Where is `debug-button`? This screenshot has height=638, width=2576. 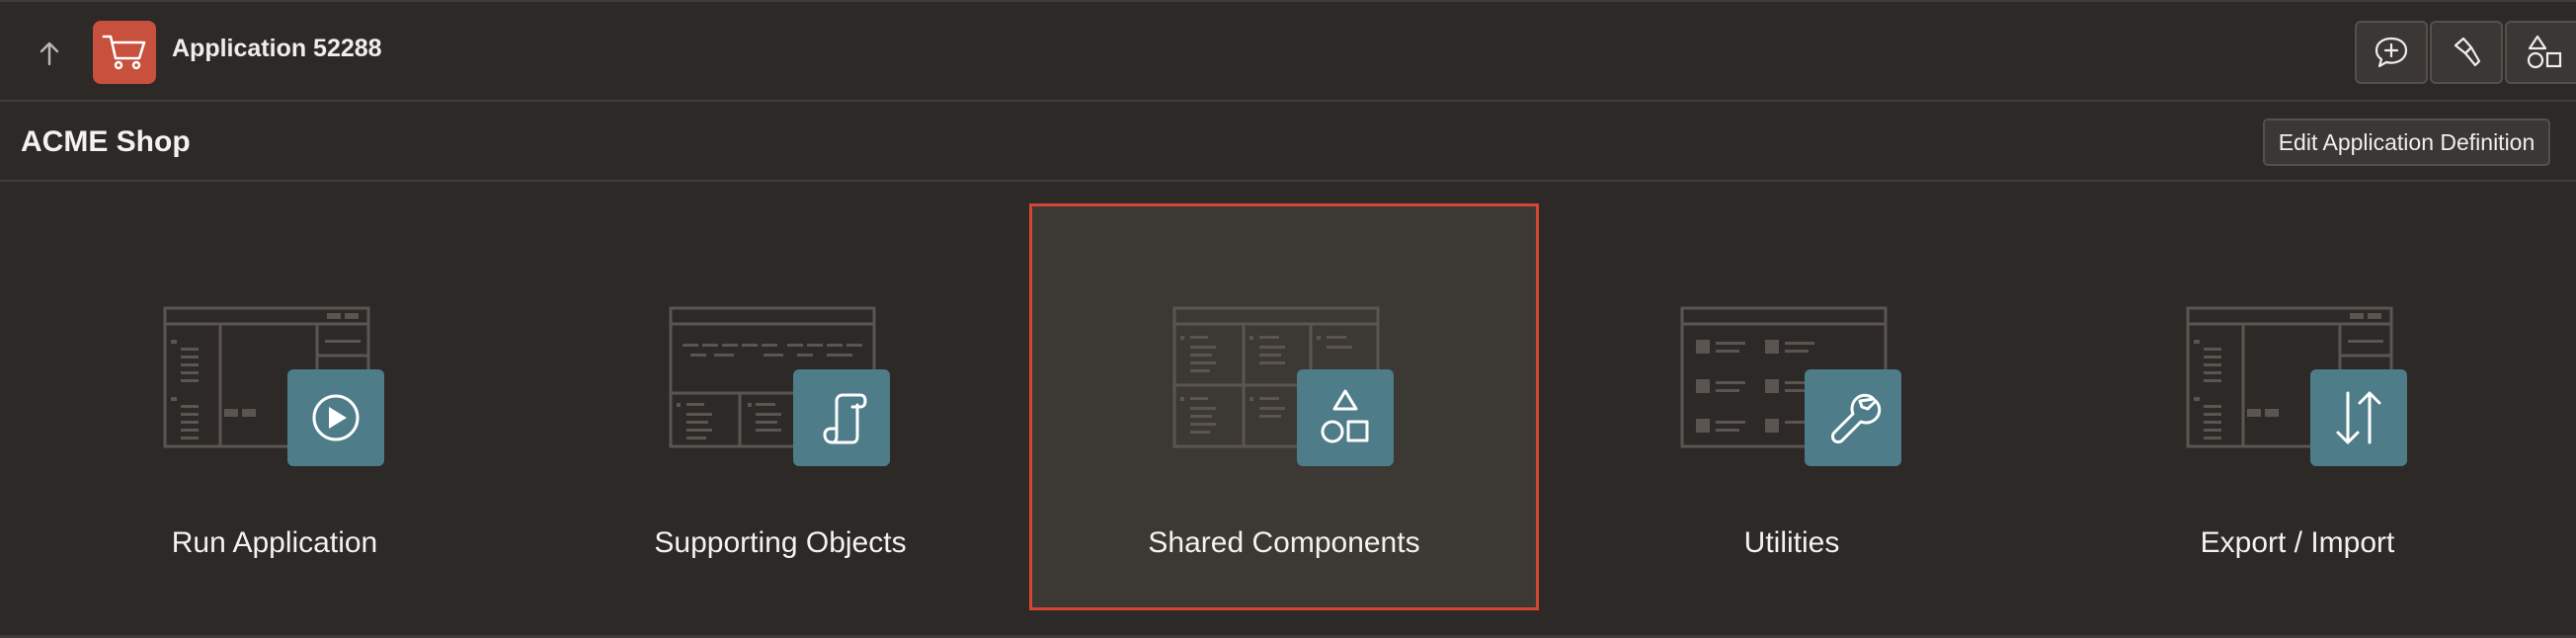 debug-button is located at coordinates (2466, 52).